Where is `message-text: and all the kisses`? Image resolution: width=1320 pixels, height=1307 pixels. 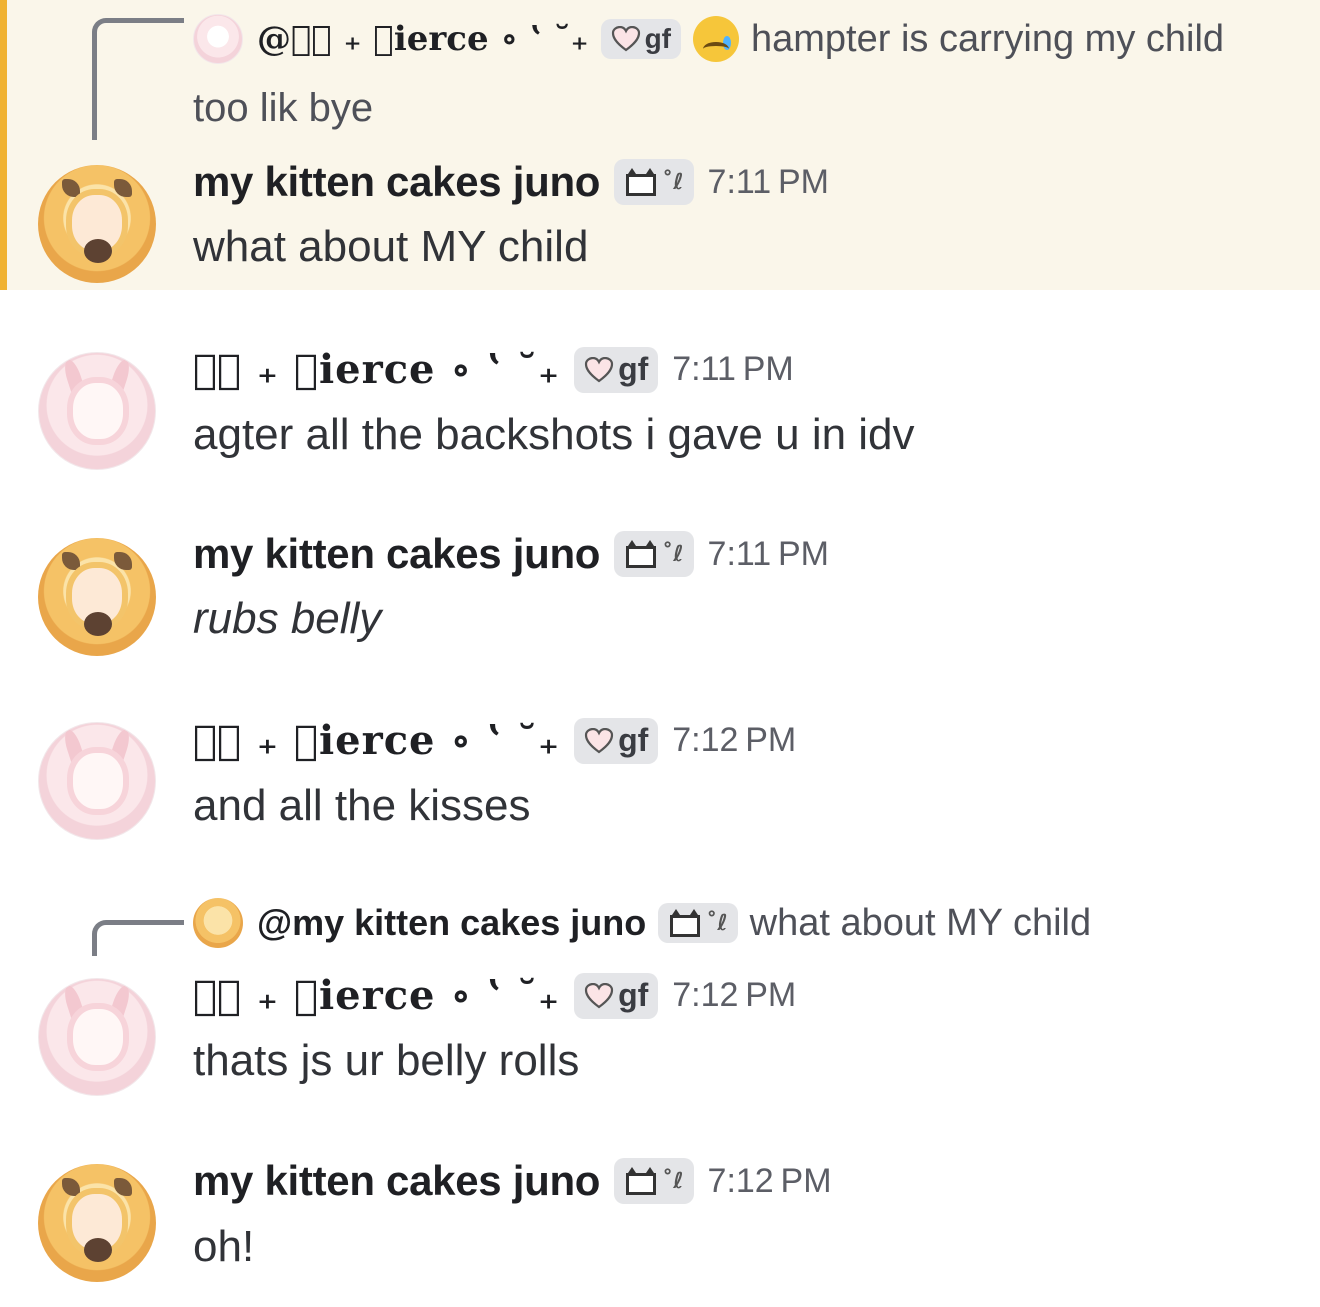 message-text: and all the kisses is located at coordinates (362, 805).